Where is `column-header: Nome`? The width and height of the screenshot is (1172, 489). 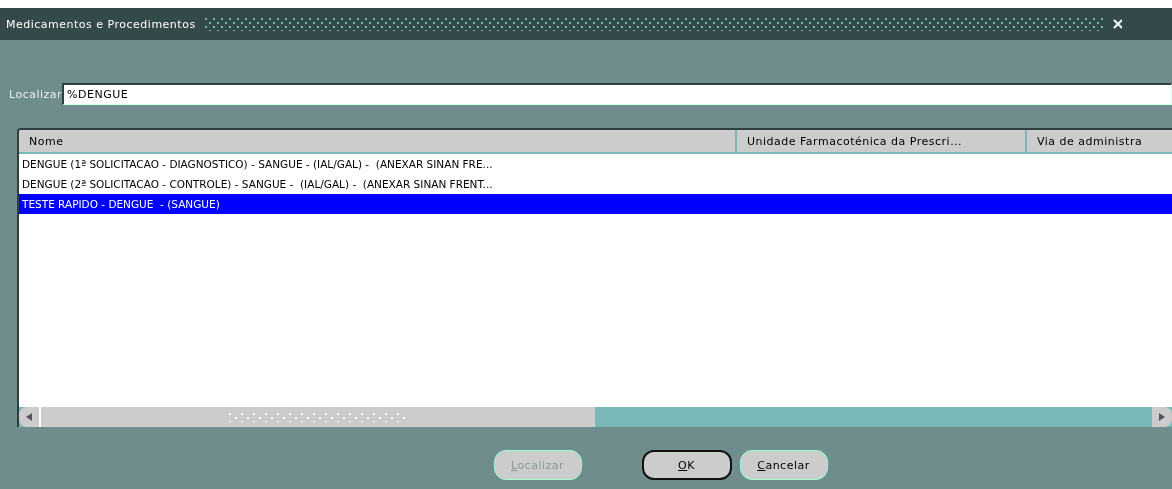
column-header: Nome is located at coordinates (378, 141).